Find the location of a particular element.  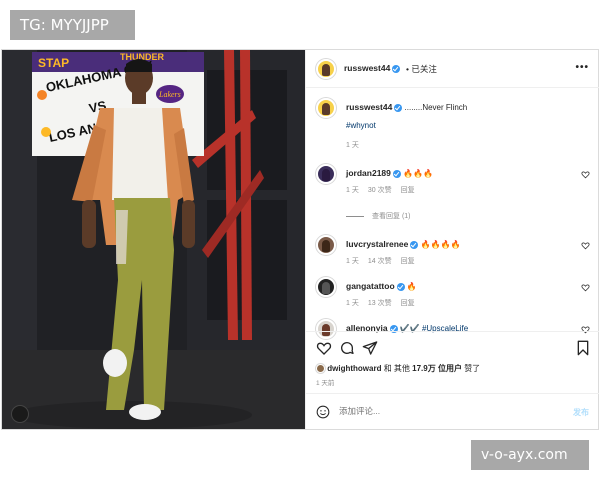

comment-line: gangatattoo 🔥 is located at coordinates (381, 286).